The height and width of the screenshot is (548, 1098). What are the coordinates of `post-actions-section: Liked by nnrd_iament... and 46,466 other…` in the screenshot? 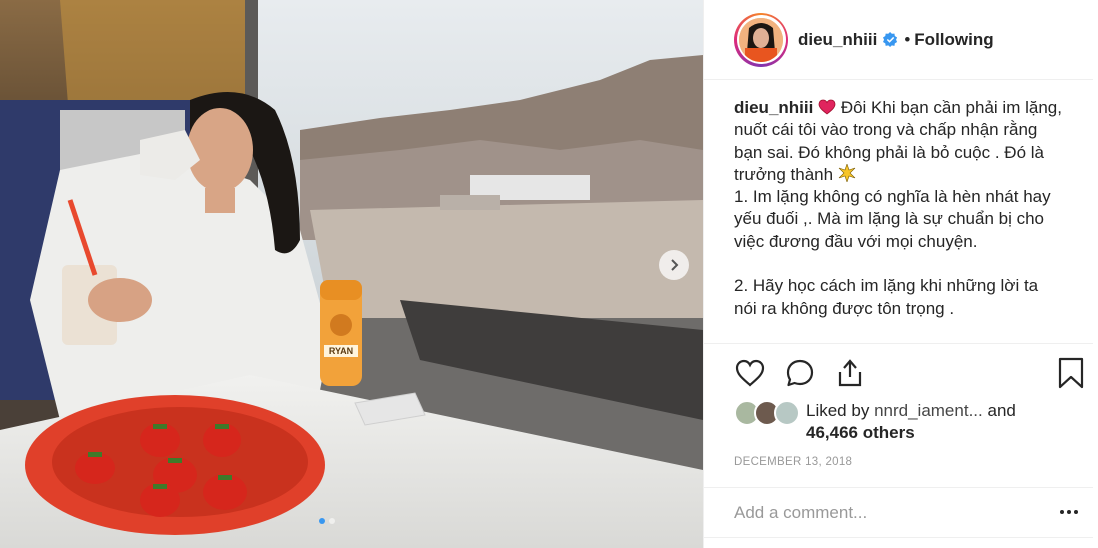 It's located at (898, 405).